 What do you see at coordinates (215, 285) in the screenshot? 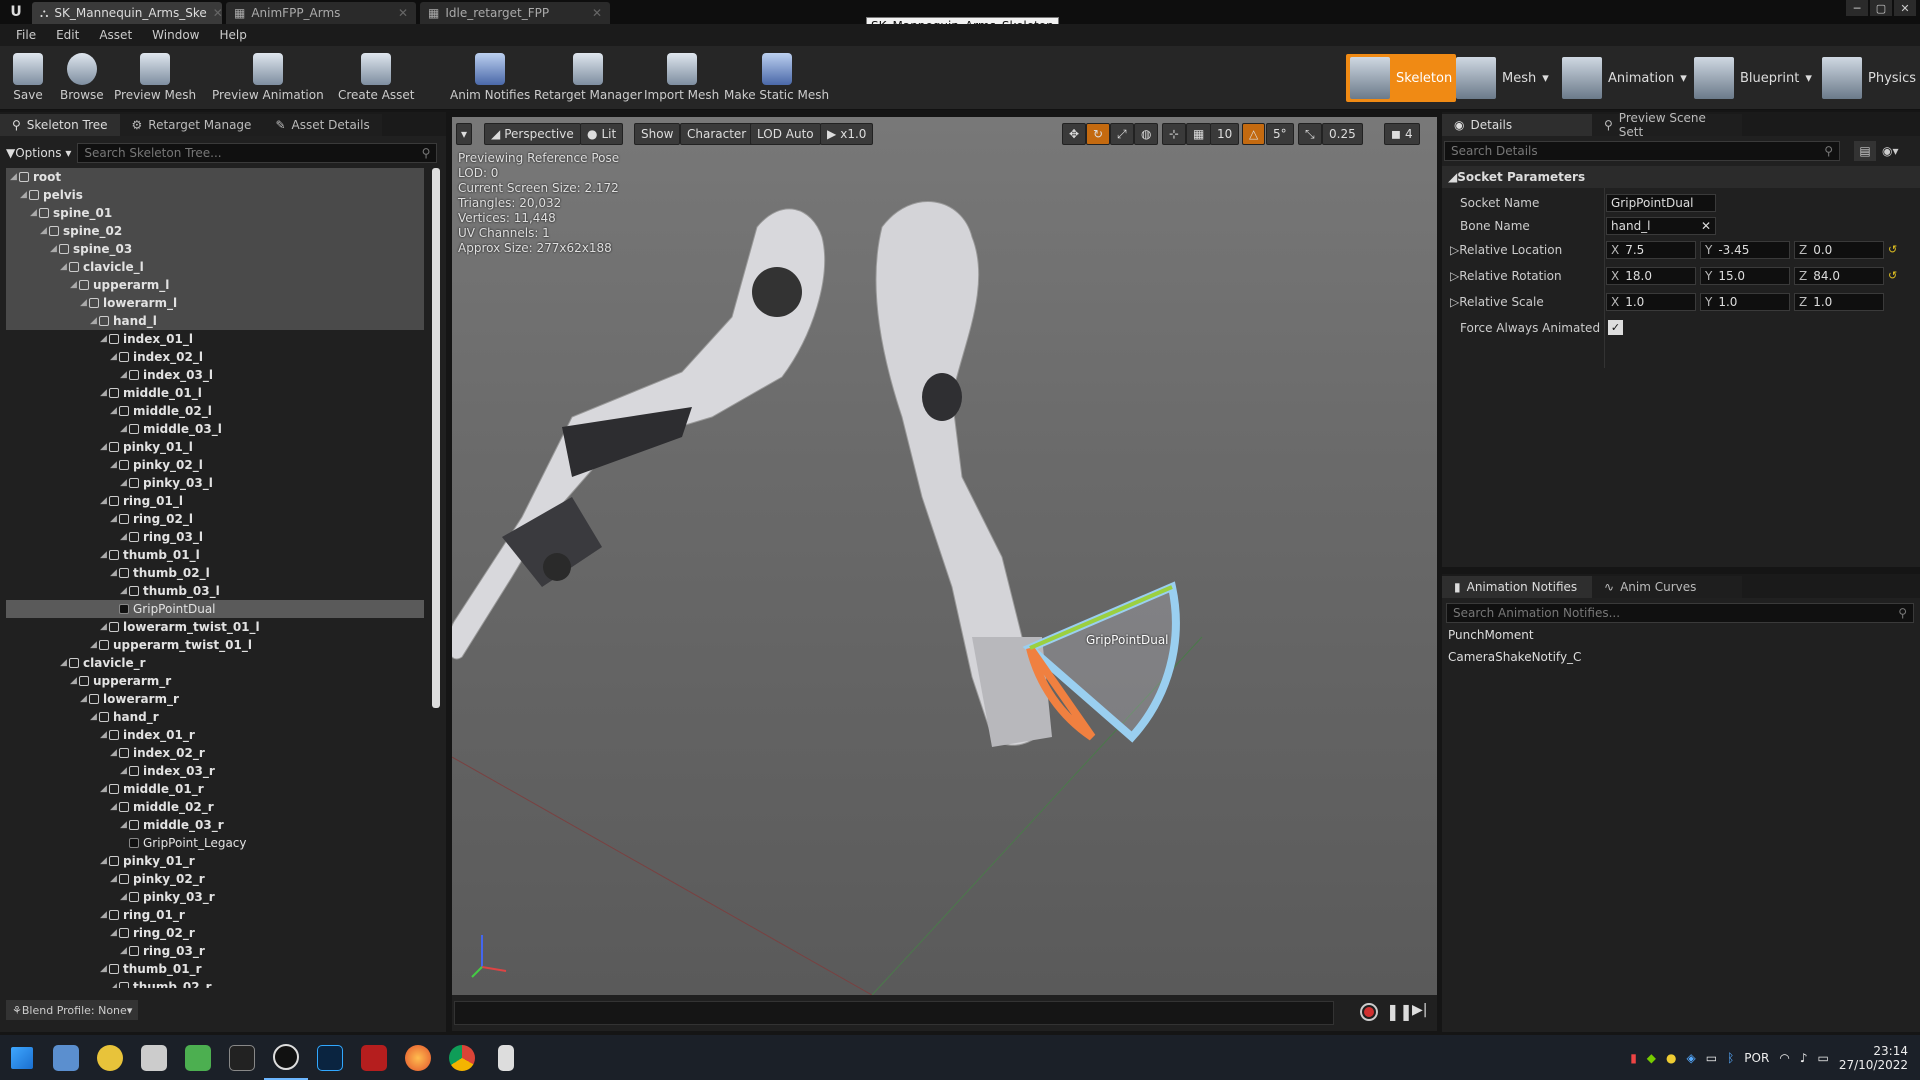
I see `bone-row: ◢ upperarm_l` at bounding box center [215, 285].